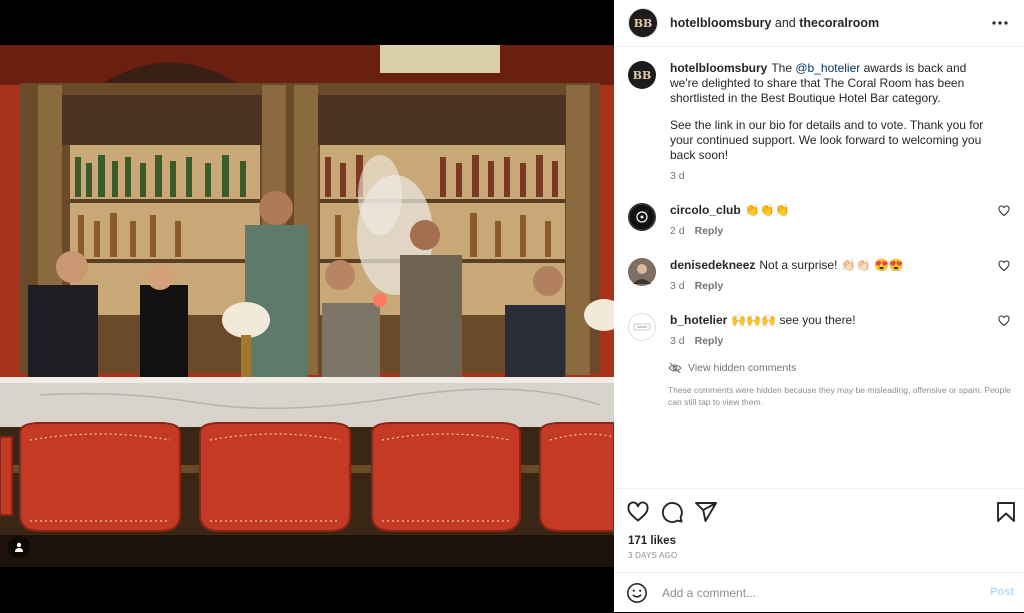  I want to click on add-comment-bar: Post, so click(819, 592).